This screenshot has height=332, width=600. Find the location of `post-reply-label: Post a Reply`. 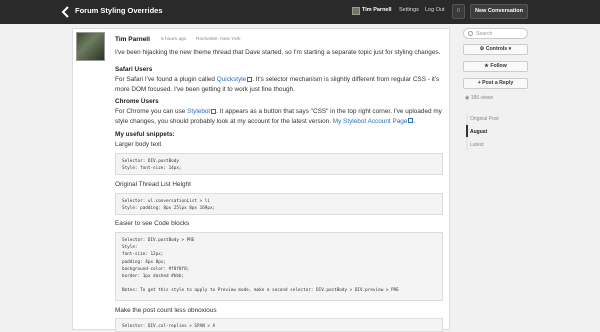

post-reply-label: Post a Reply is located at coordinates (498, 83).